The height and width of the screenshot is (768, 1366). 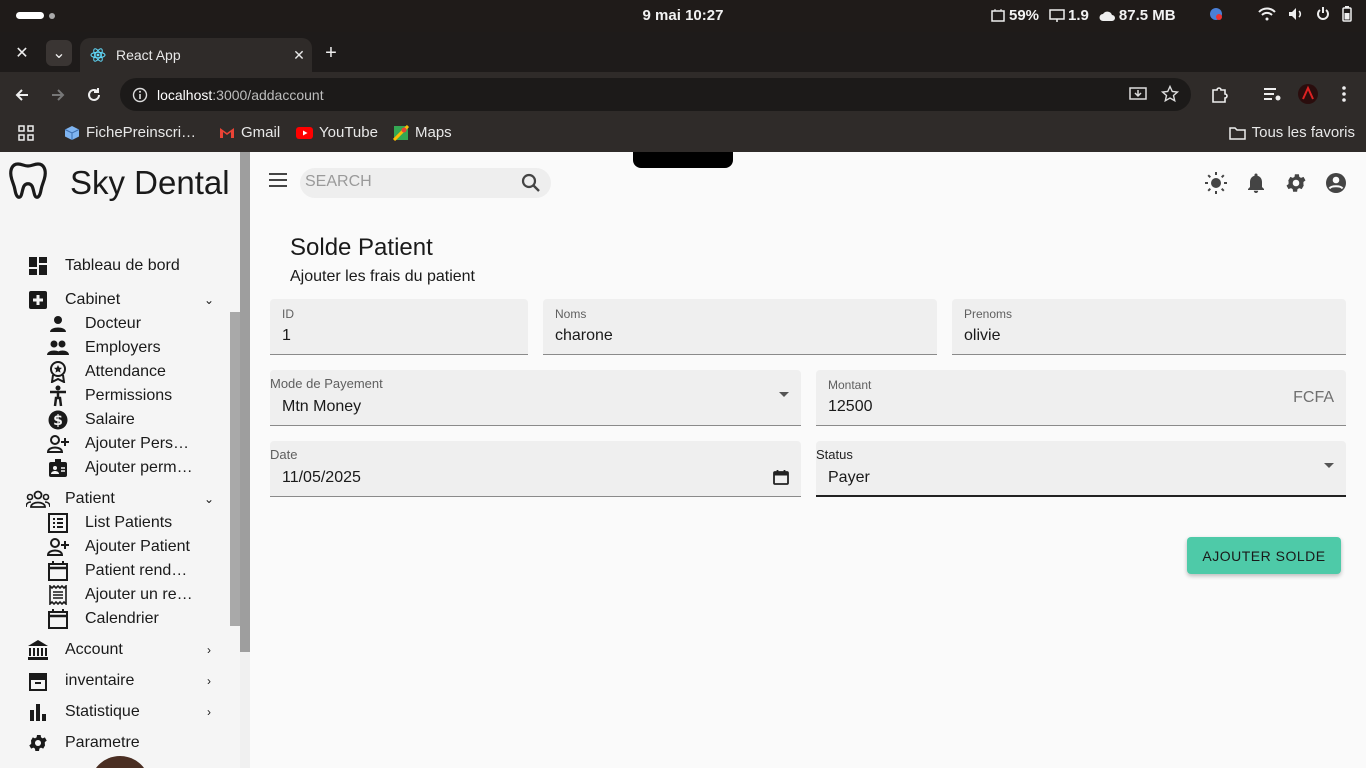 What do you see at coordinates (1216, 14) in the screenshot?
I see `notification-app-icon` at bounding box center [1216, 14].